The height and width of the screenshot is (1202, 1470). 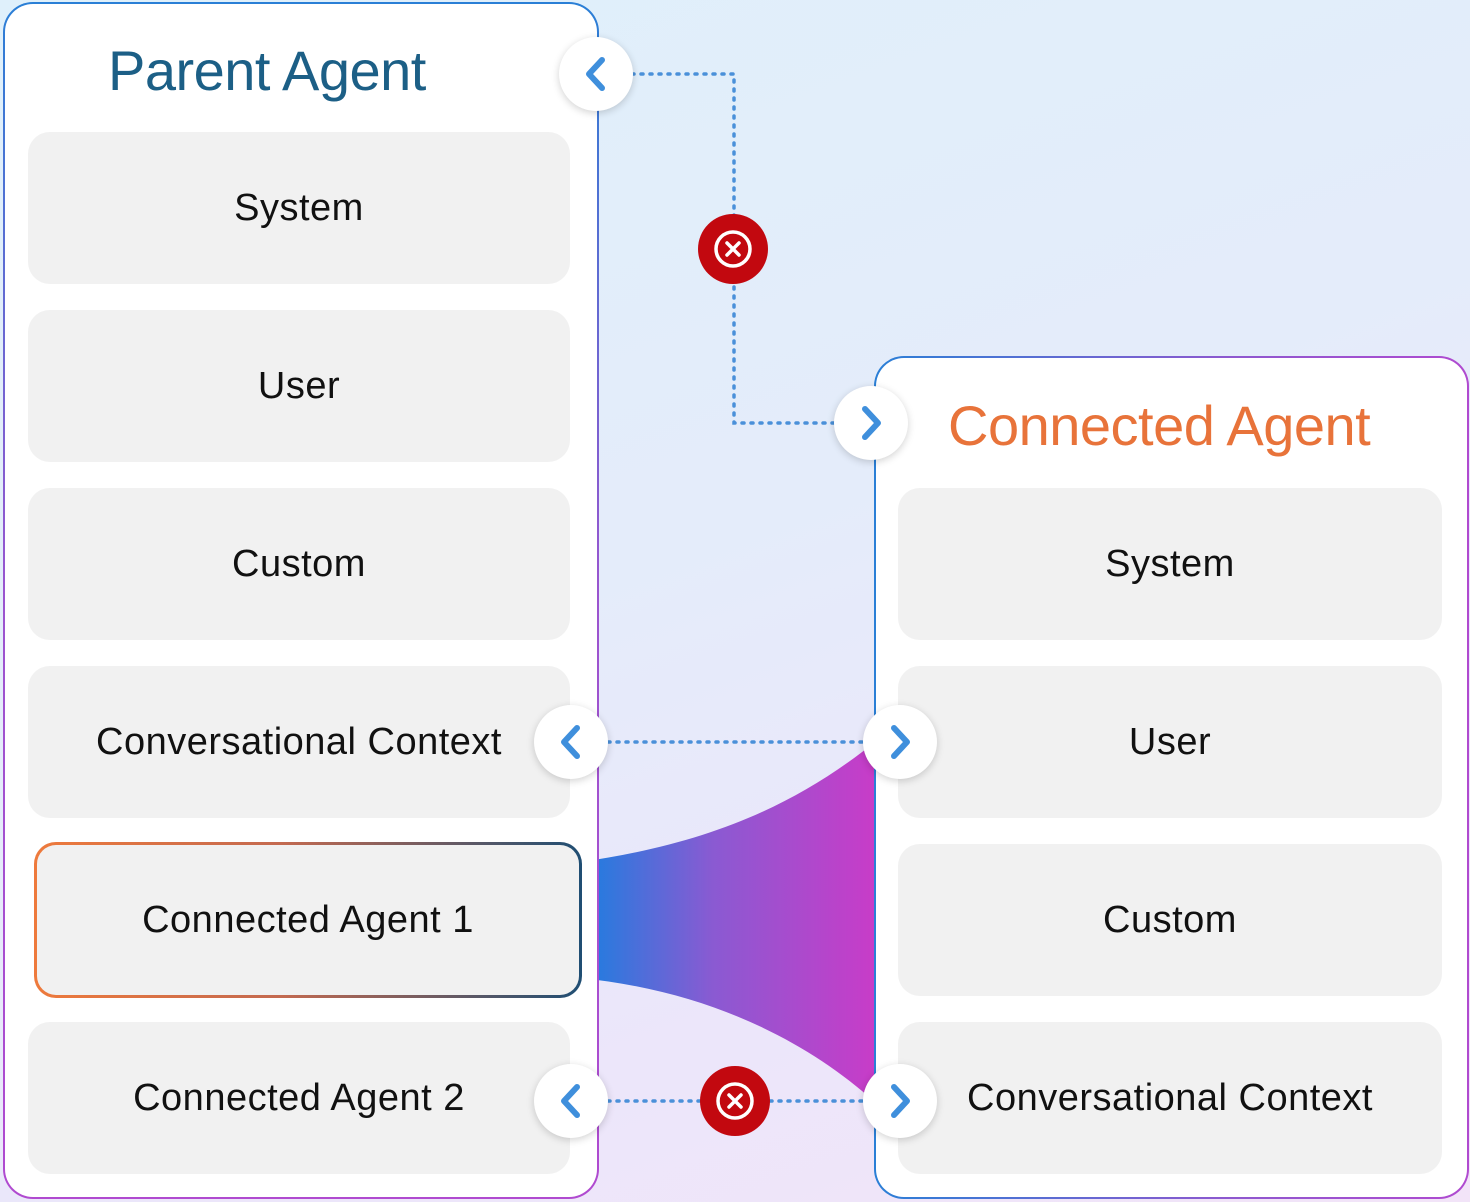 I want to click on connected-user-arrow-button, so click(x=900, y=742).